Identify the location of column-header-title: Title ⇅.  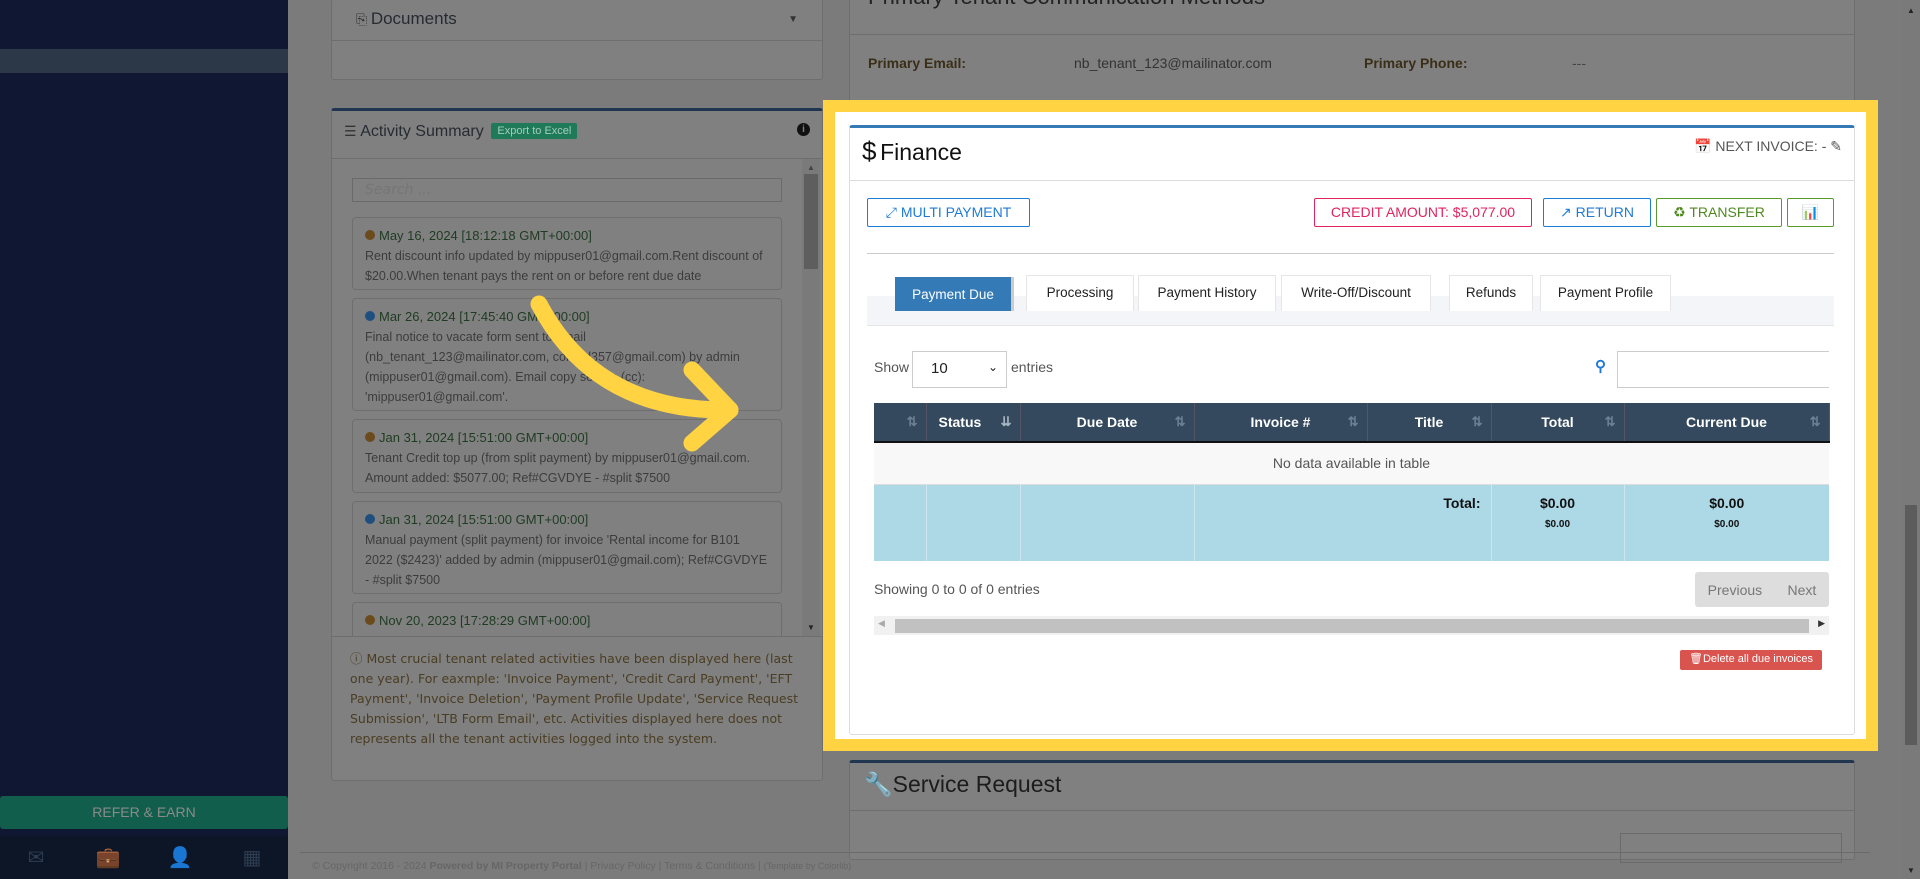
(1429, 422).